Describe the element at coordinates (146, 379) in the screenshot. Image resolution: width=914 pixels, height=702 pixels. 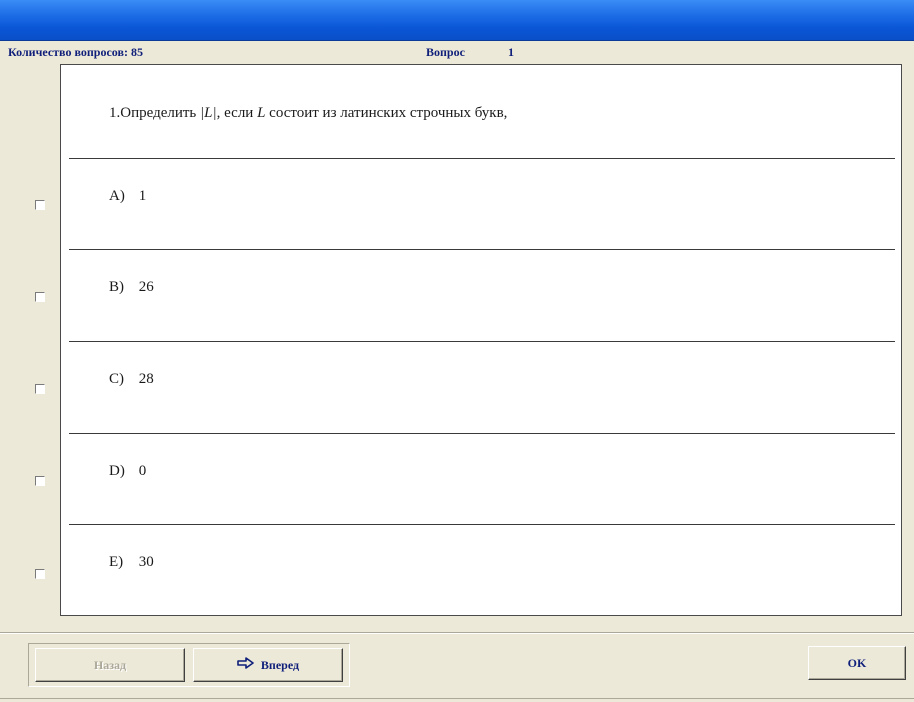
I see `answer-value: 28` at that location.